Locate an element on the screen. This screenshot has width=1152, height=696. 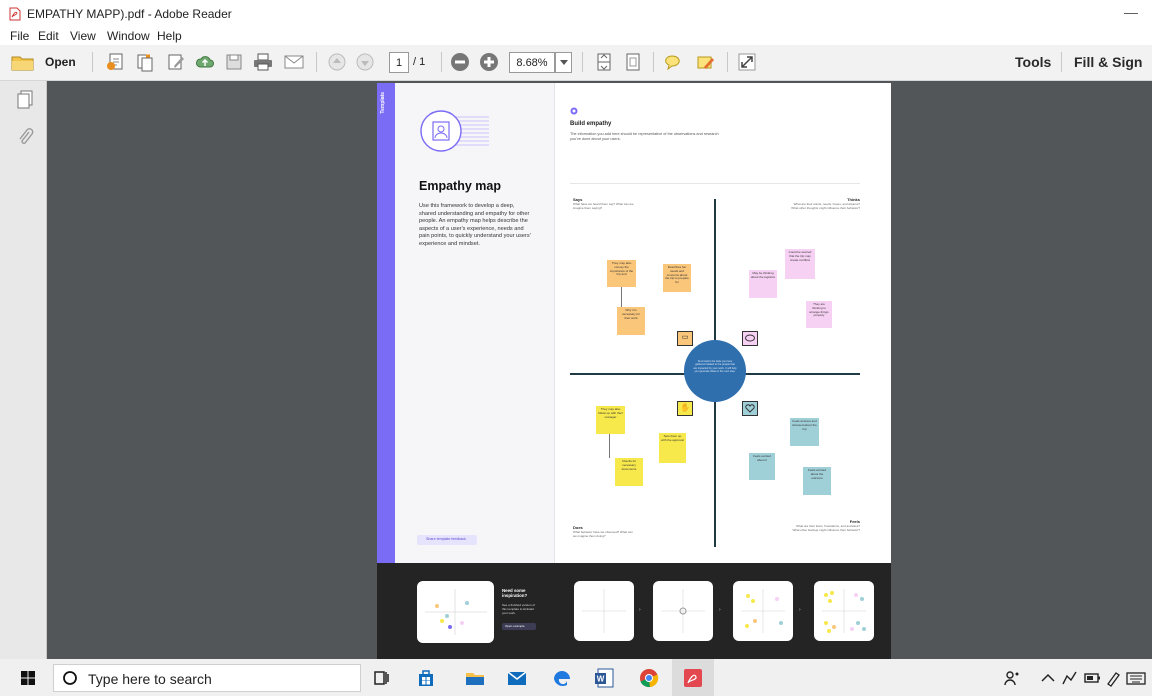
open-example-label: Open example is located at coordinates (515, 626).